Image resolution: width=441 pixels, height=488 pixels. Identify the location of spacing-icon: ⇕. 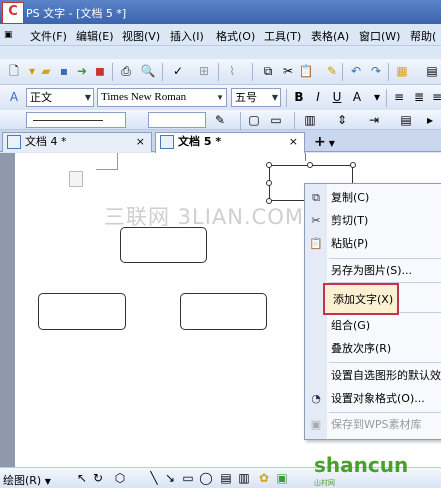
(342, 120).